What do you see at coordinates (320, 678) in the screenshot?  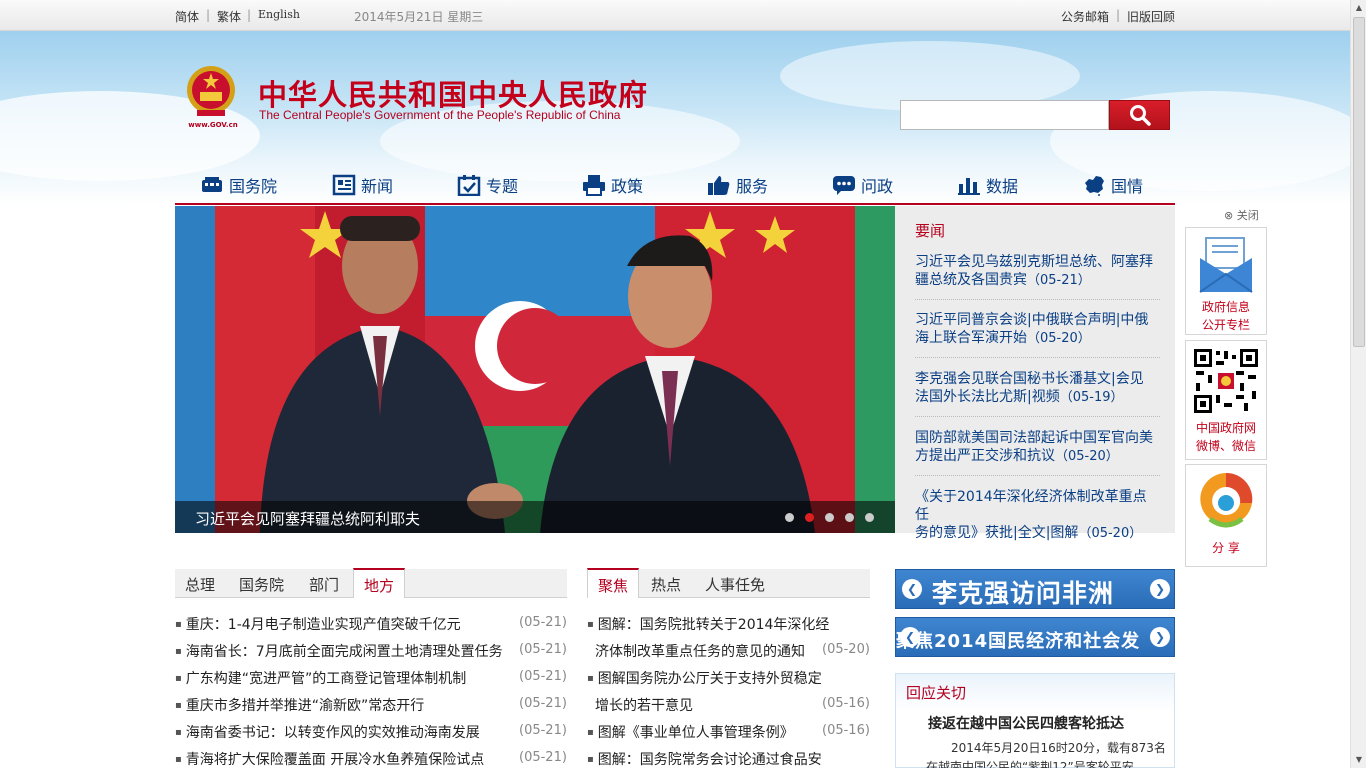 I see `list-item: ▪ 广东构建“宽进严管”的工商登记管理体制机制` at bounding box center [320, 678].